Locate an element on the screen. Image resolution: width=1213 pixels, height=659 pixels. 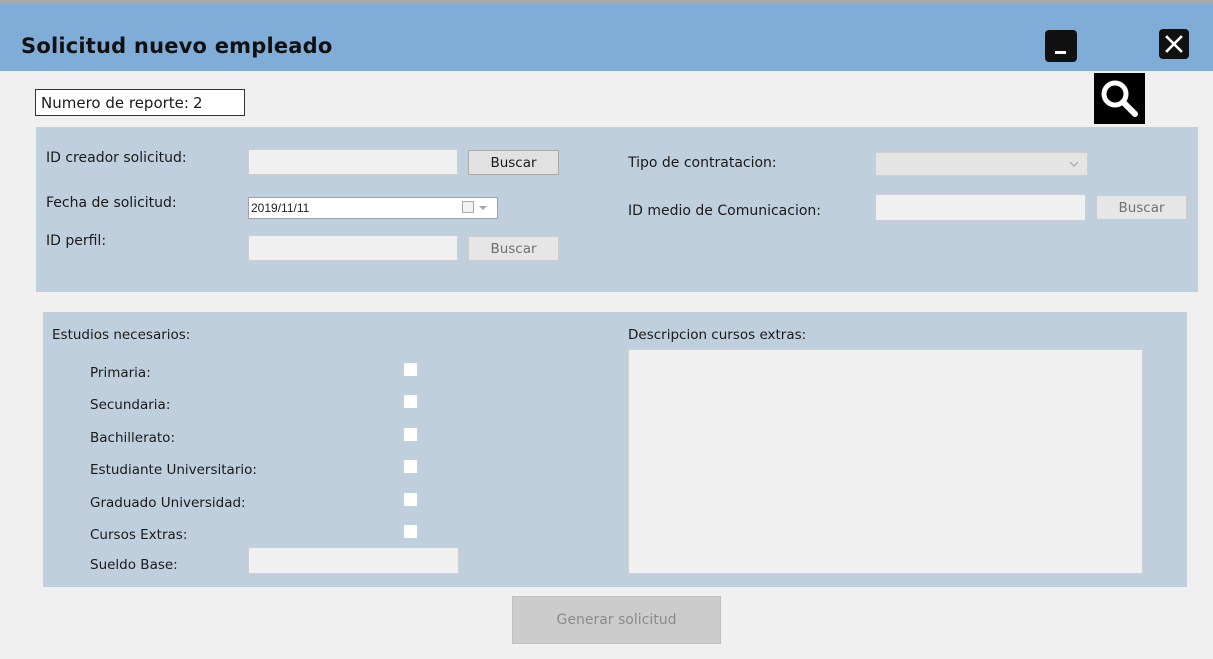
id-perfil-input is located at coordinates (353, 248).